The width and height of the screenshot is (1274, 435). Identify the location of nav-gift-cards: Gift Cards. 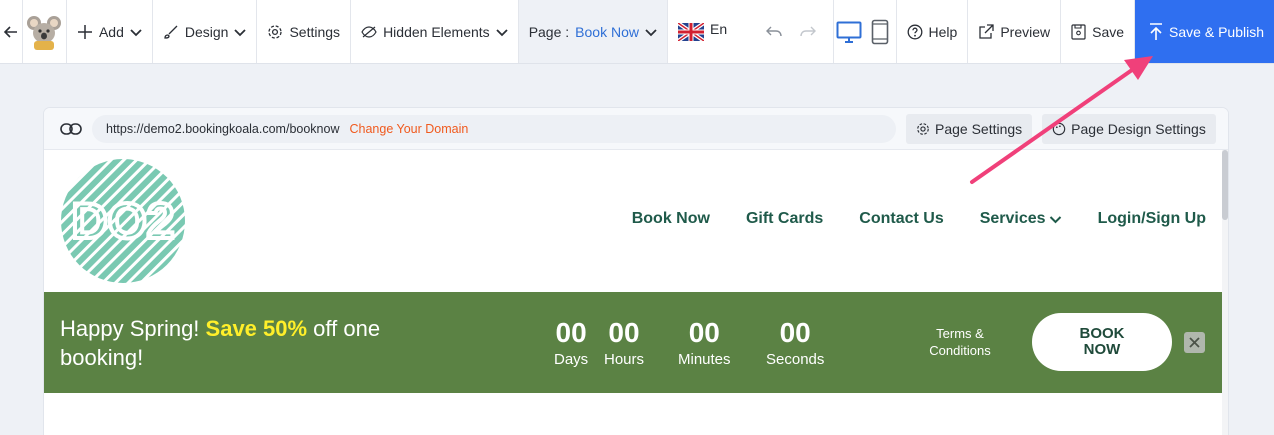
(784, 219).